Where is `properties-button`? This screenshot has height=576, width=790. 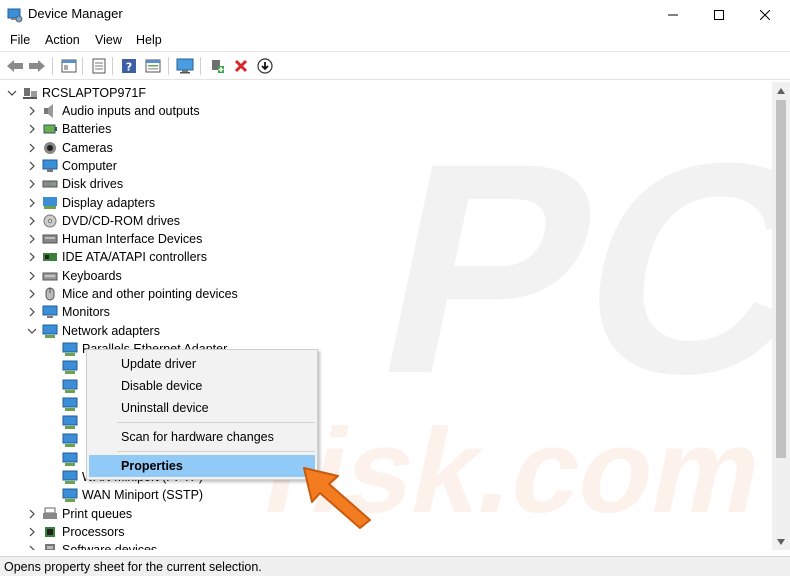
properties-button is located at coordinates (99, 66).